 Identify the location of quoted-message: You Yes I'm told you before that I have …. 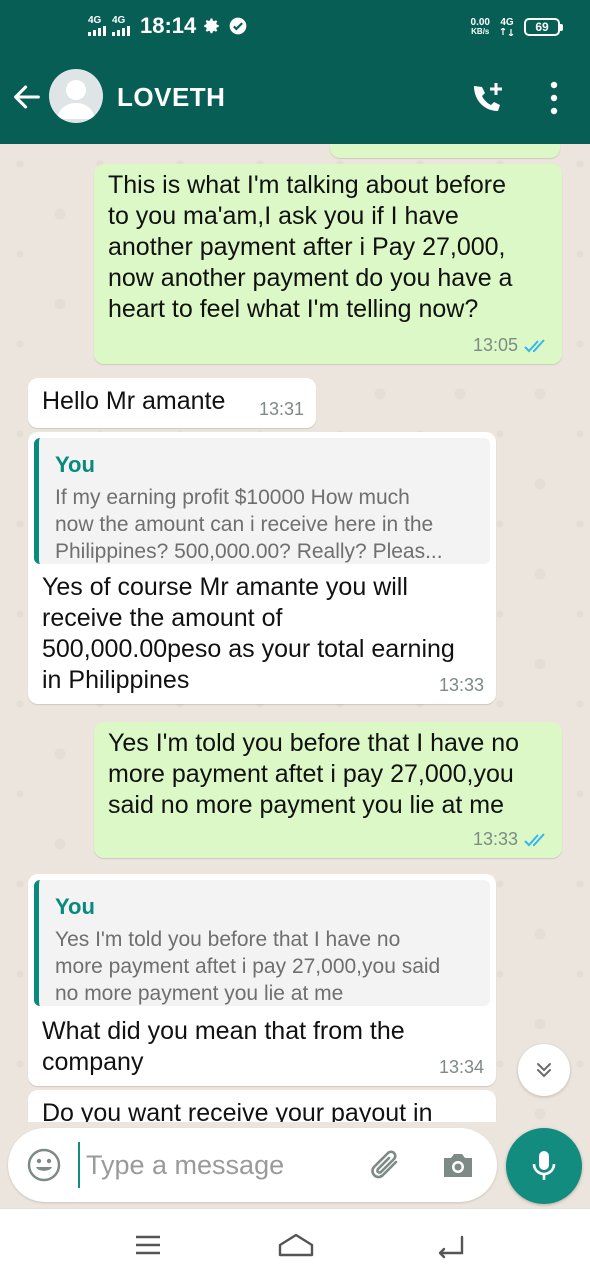
(262, 943).